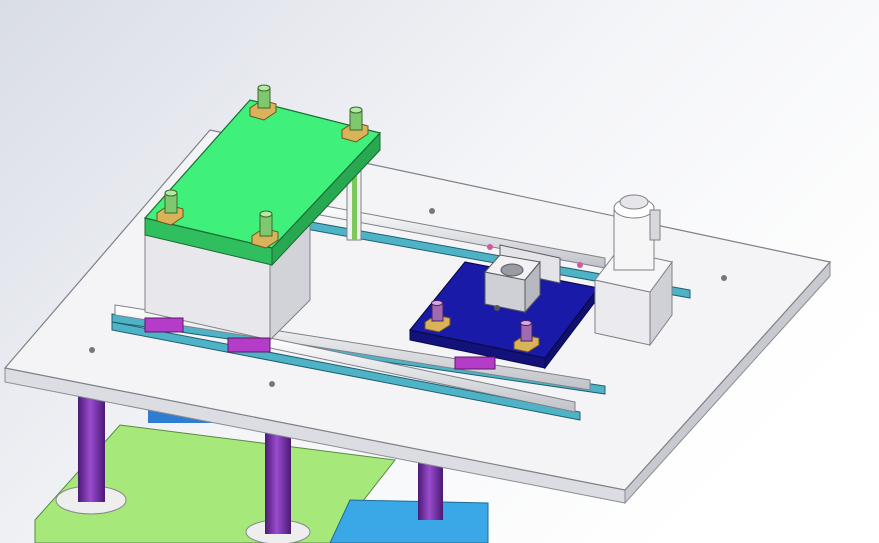 The height and width of the screenshot is (543, 879). I want to click on motor-bracket, so click(655, 225).